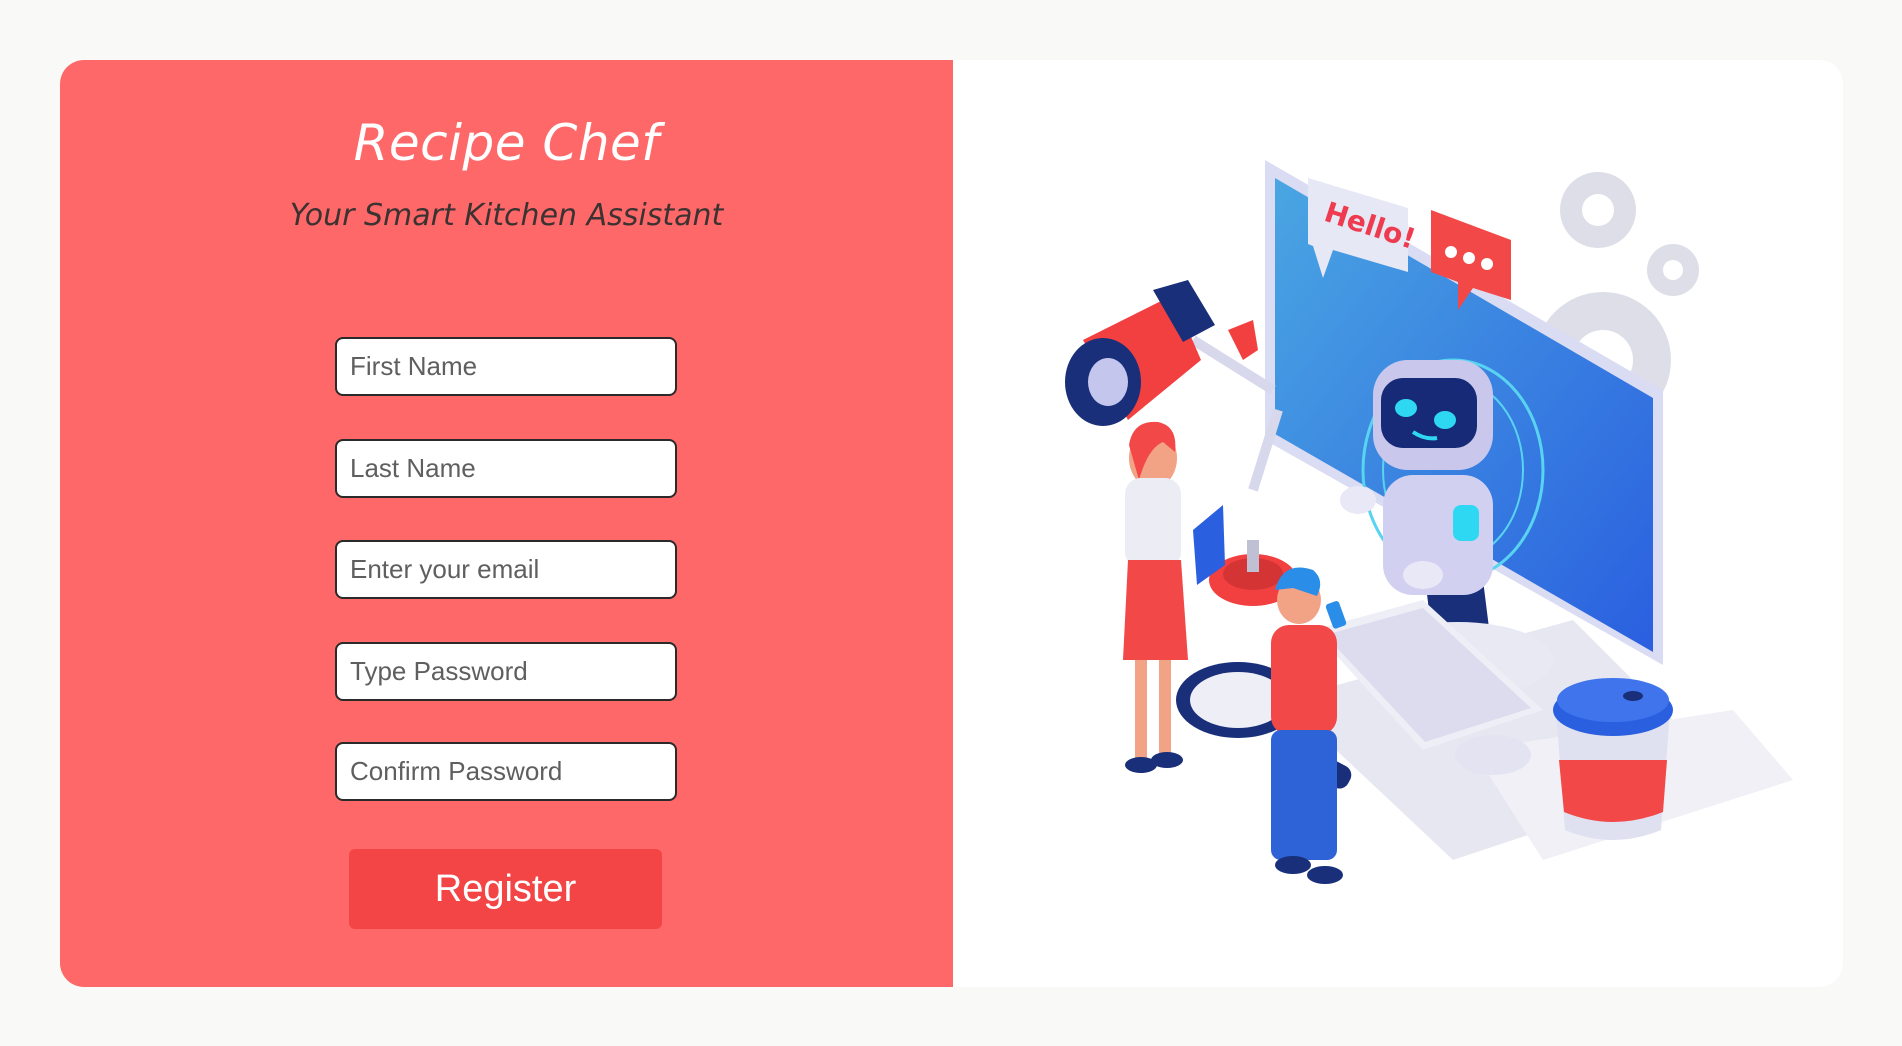  I want to click on desk-lamp-icon, so click(1181, 443).